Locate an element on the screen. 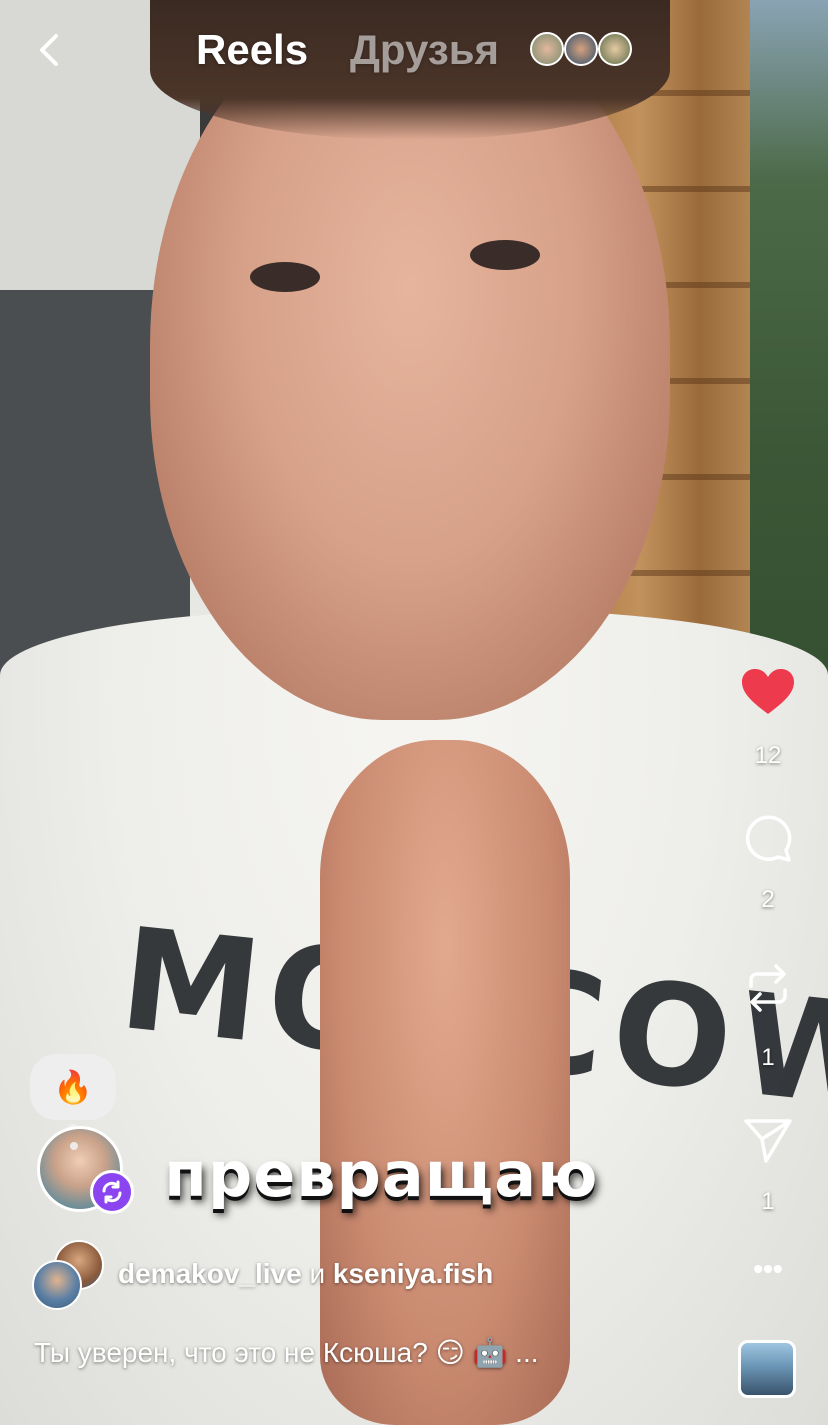 The width and height of the screenshot is (828, 1425). video-caption-text: превращаю is located at coordinates (381, 1174).